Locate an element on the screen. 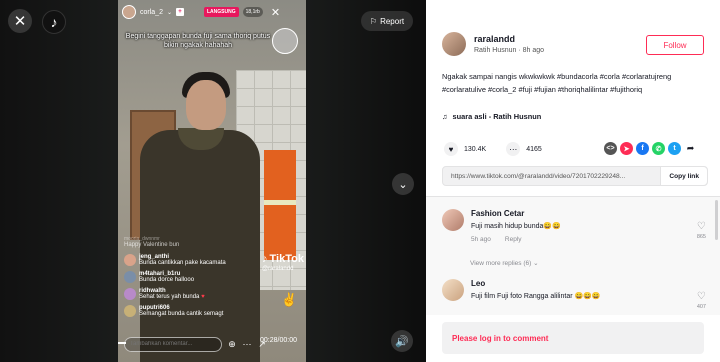 The image size is (720, 362). hashtag: #corlaratujreng is located at coordinates (646, 76).